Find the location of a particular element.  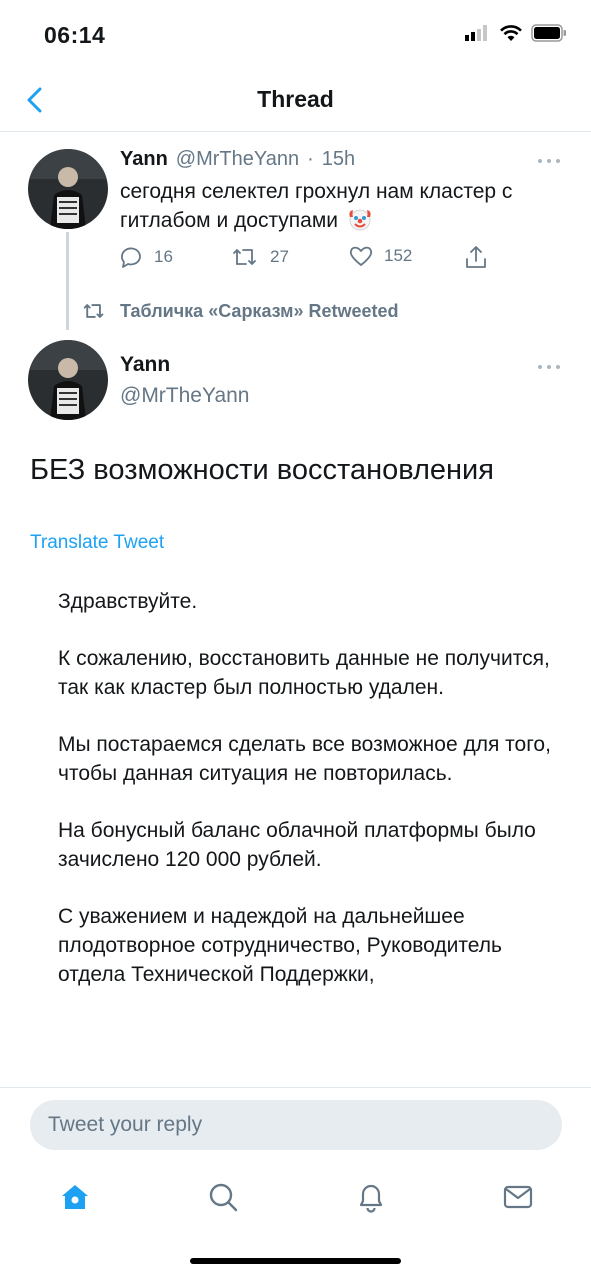

tweet-time: 15h is located at coordinates (338, 159).